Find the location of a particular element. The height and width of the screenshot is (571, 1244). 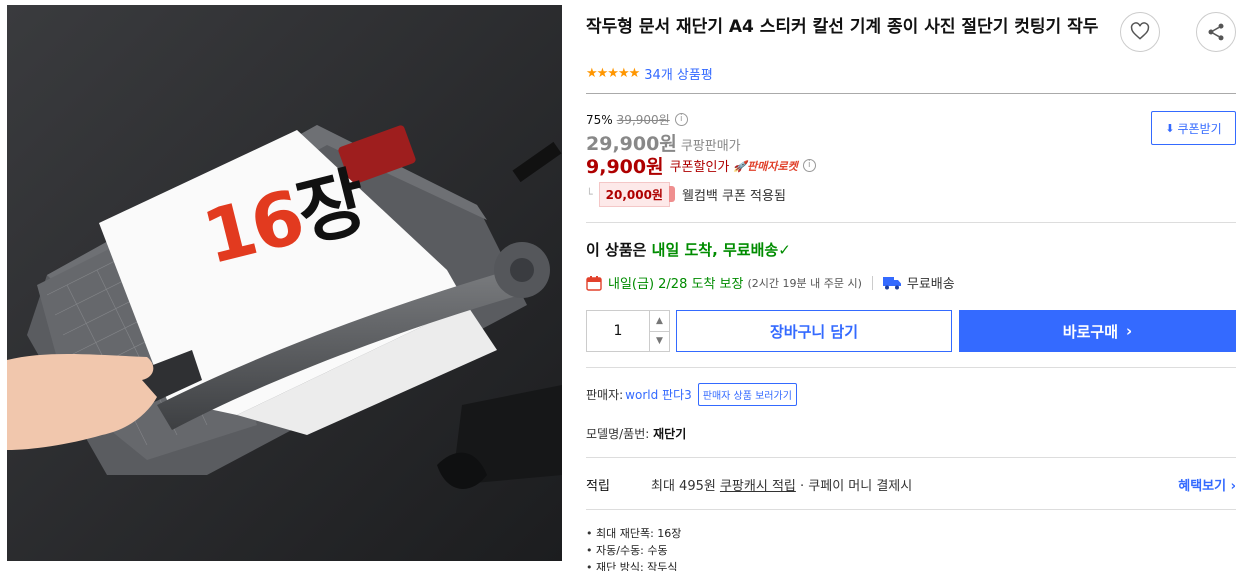

model-value: 재단기 is located at coordinates (670, 434).